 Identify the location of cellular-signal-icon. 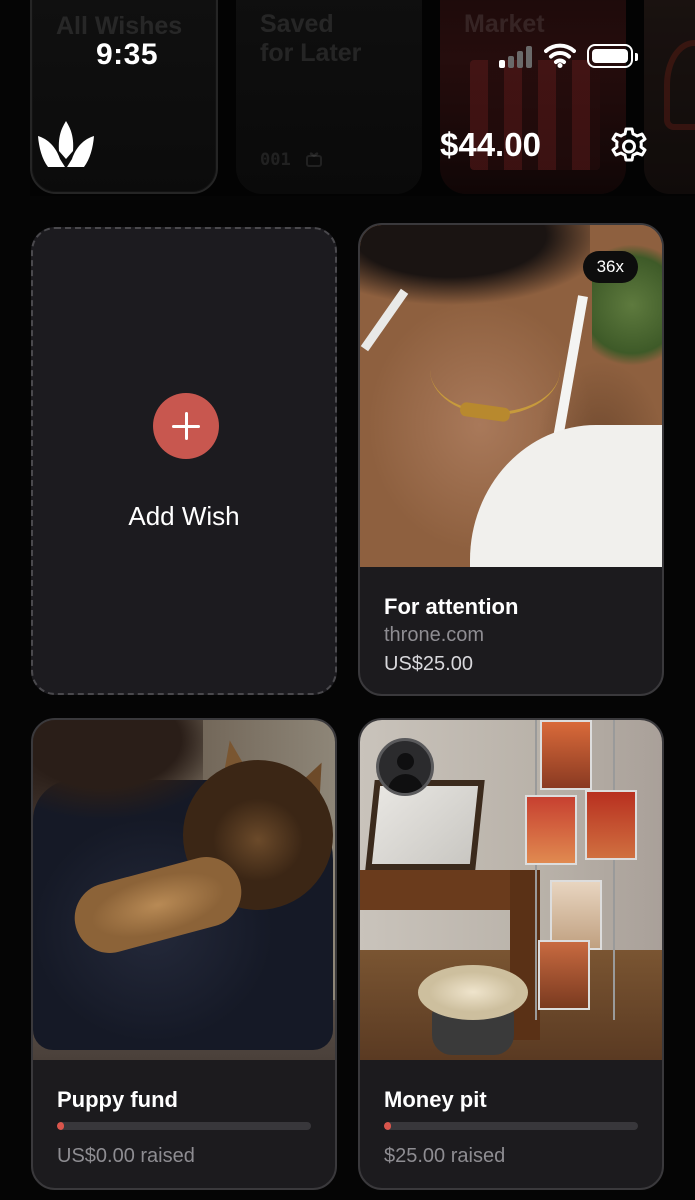
(516, 56).